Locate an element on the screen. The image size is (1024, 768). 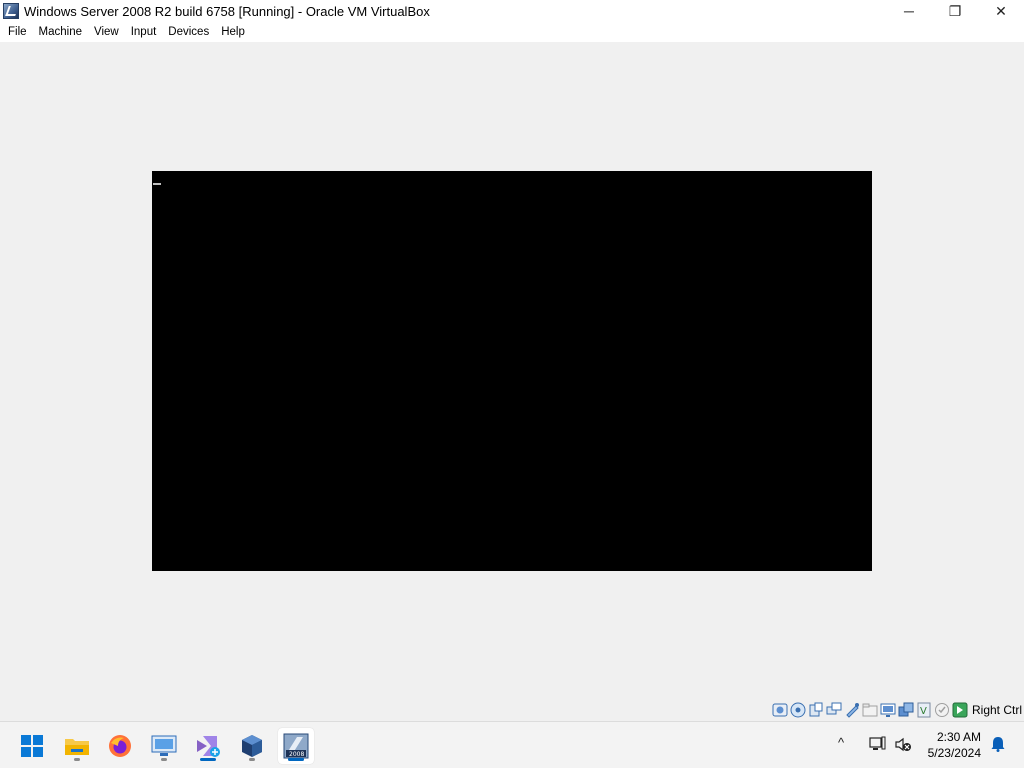
svg-text: V is located at coordinates (923, 711).